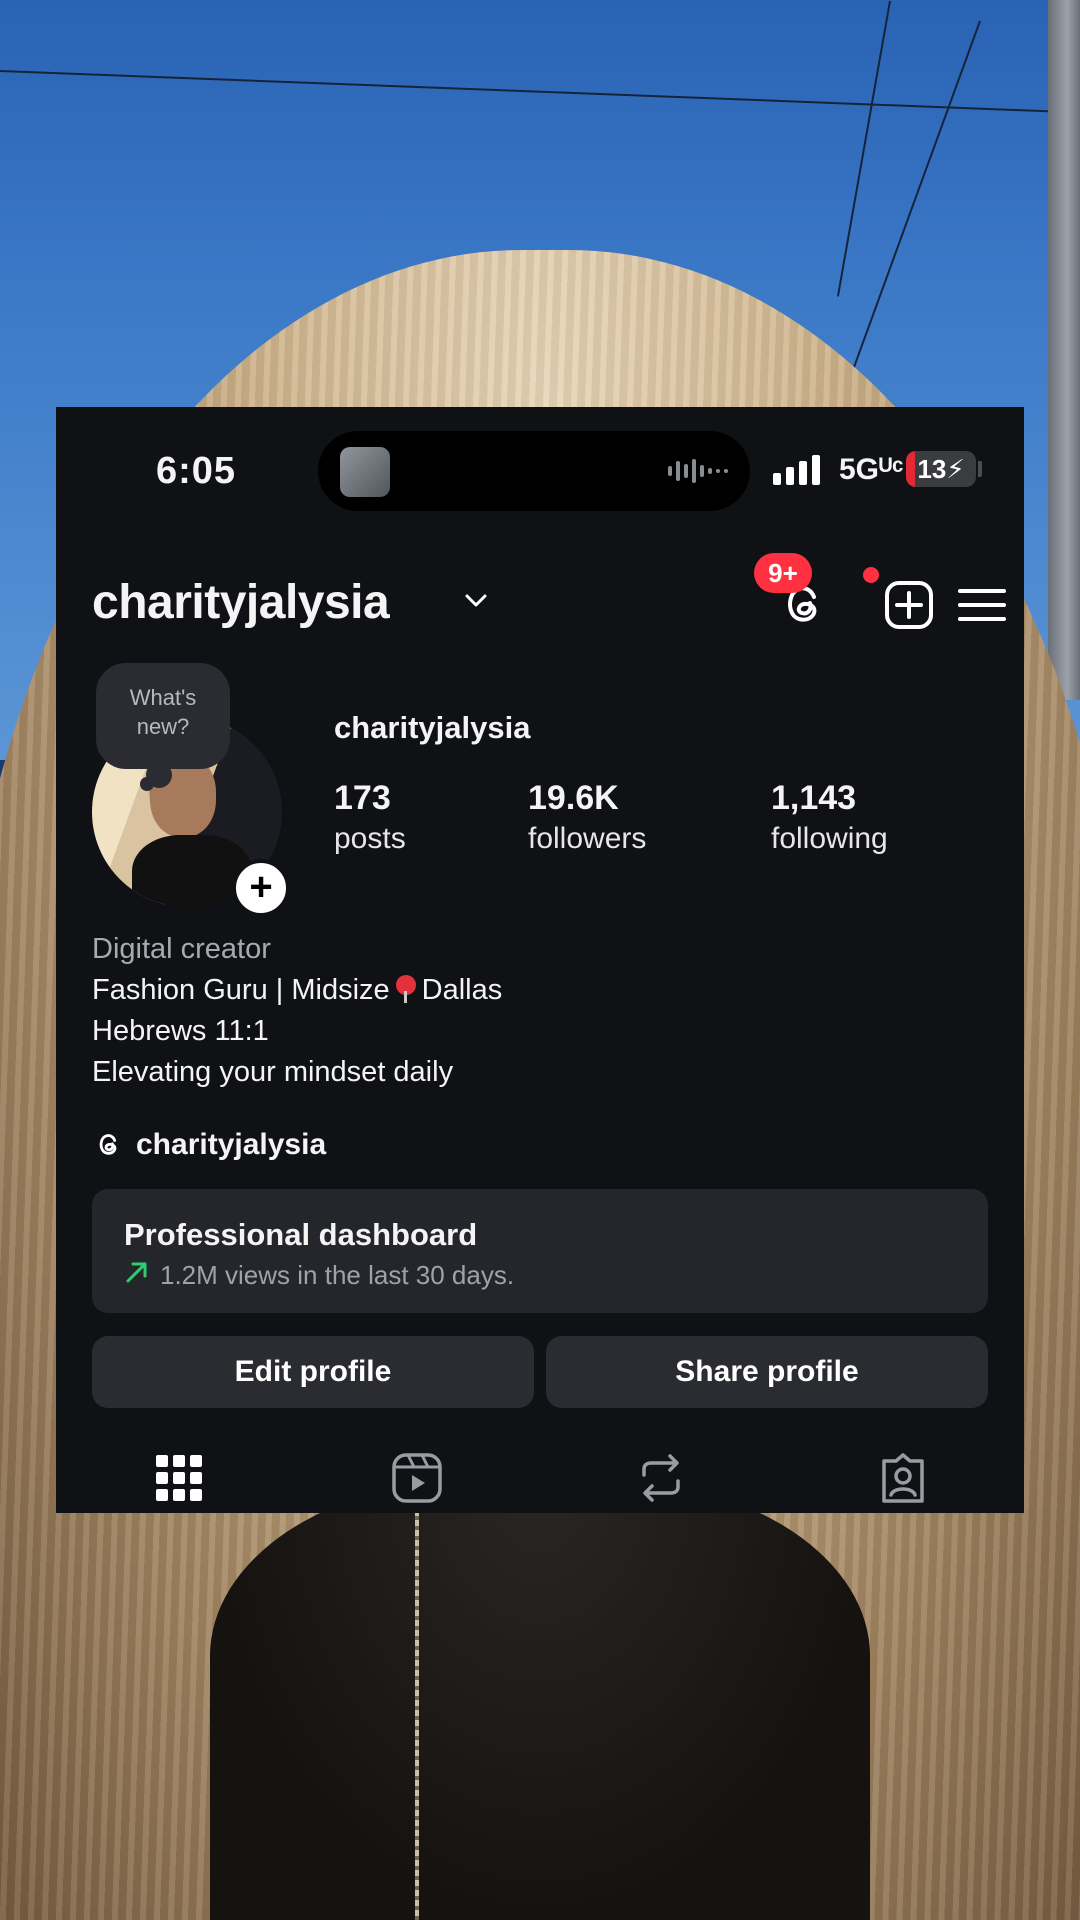  What do you see at coordinates (540, 1475) in the screenshot?
I see `profile-tab-bar` at bounding box center [540, 1475].